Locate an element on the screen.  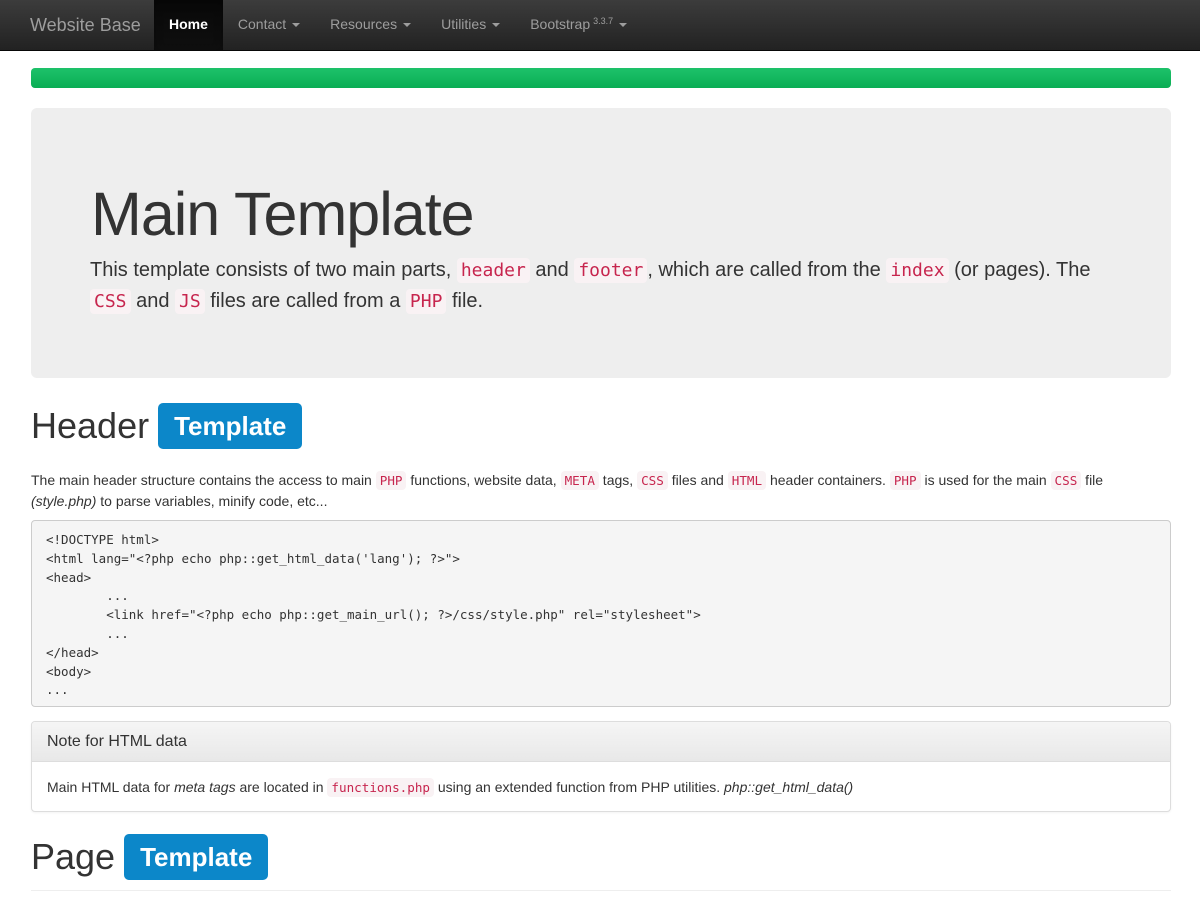
inline-code: footer is located at coordinates (611, 270).